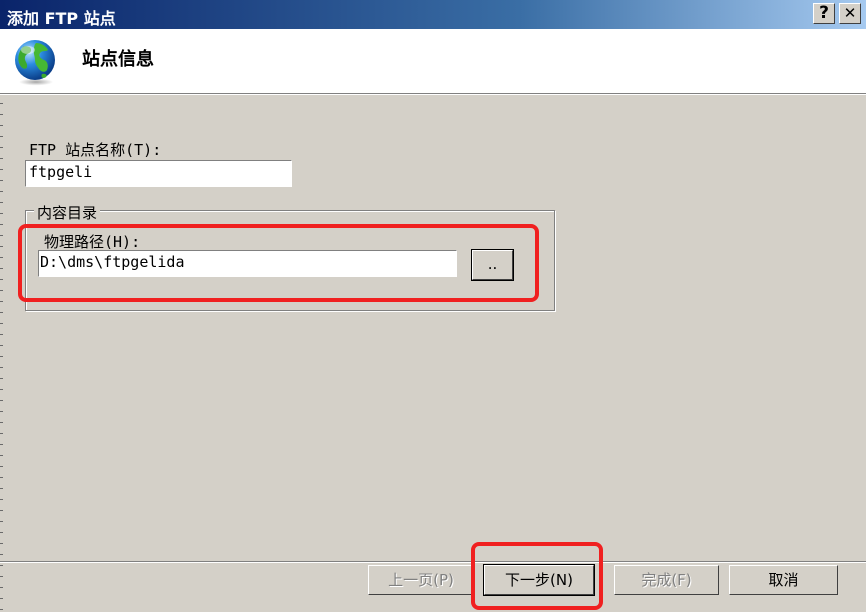 The height and width of the screenshot is (612, 866). What do you see at coordinates (421, 580) in the screenshot?
I see `back-button: 上一页(P)` at bounding box center [421, 580].